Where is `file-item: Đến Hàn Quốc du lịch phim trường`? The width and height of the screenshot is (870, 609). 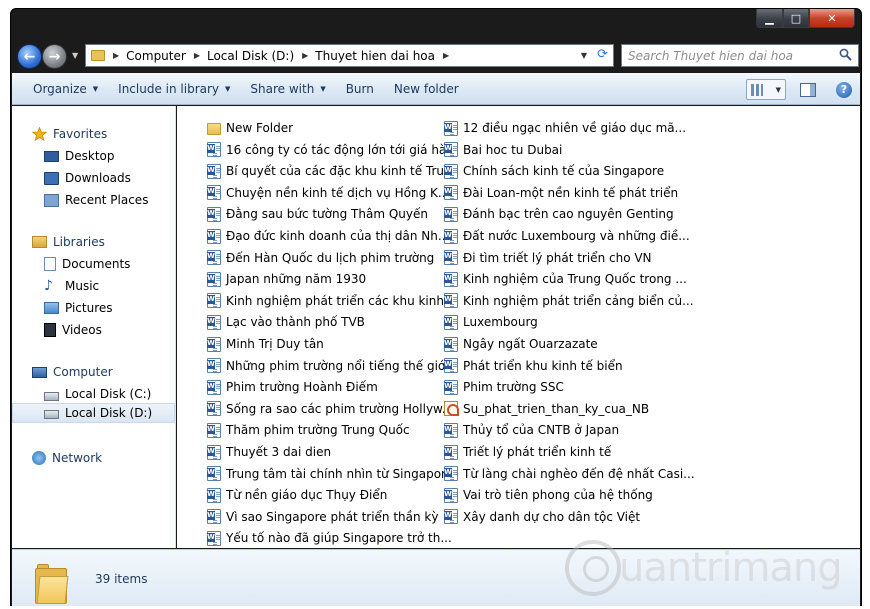
file-item: Đến Hàn Quốc du lịch phim trường is located at coordinates (320, 258).